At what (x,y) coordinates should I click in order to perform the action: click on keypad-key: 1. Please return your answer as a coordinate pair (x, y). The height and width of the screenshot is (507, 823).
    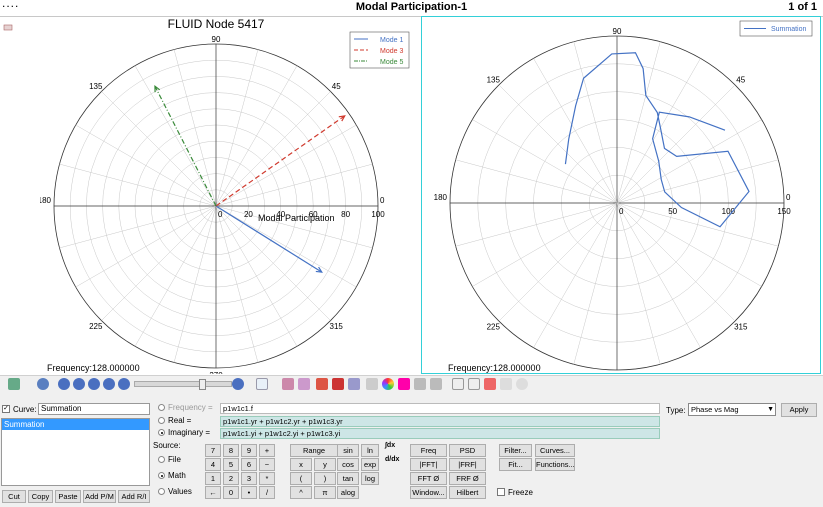
    Looking at the image, I should click on (213, 478).